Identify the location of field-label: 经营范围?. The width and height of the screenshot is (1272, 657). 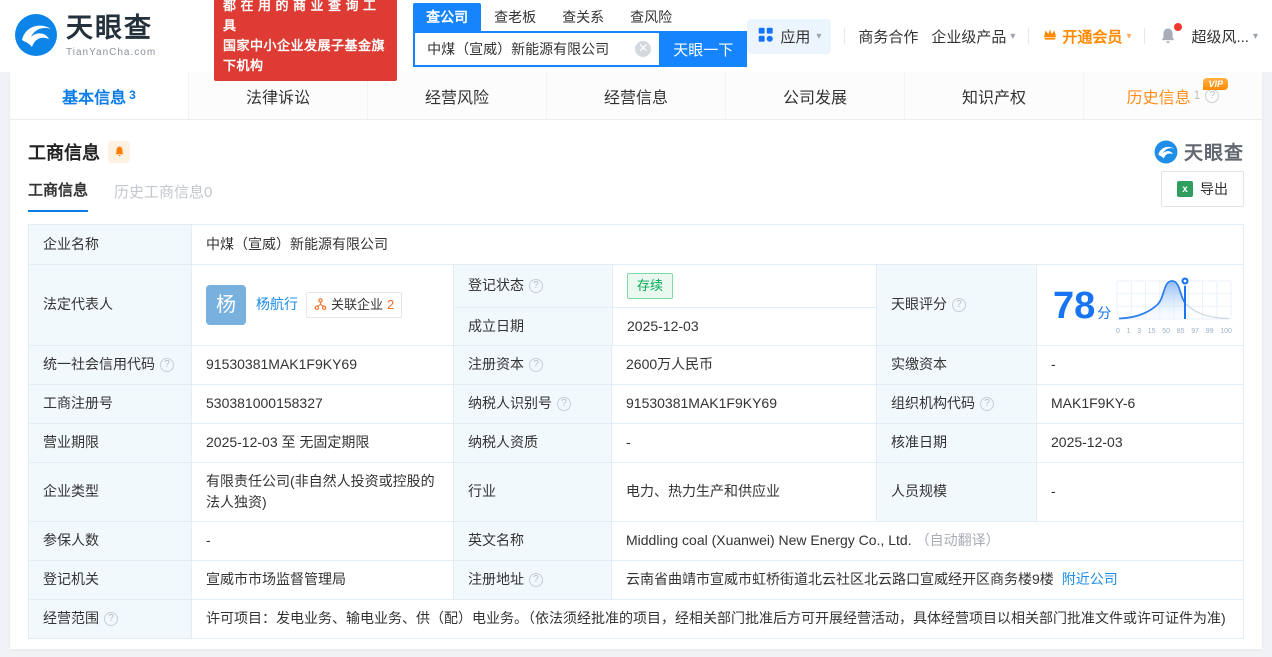
(110, 618).